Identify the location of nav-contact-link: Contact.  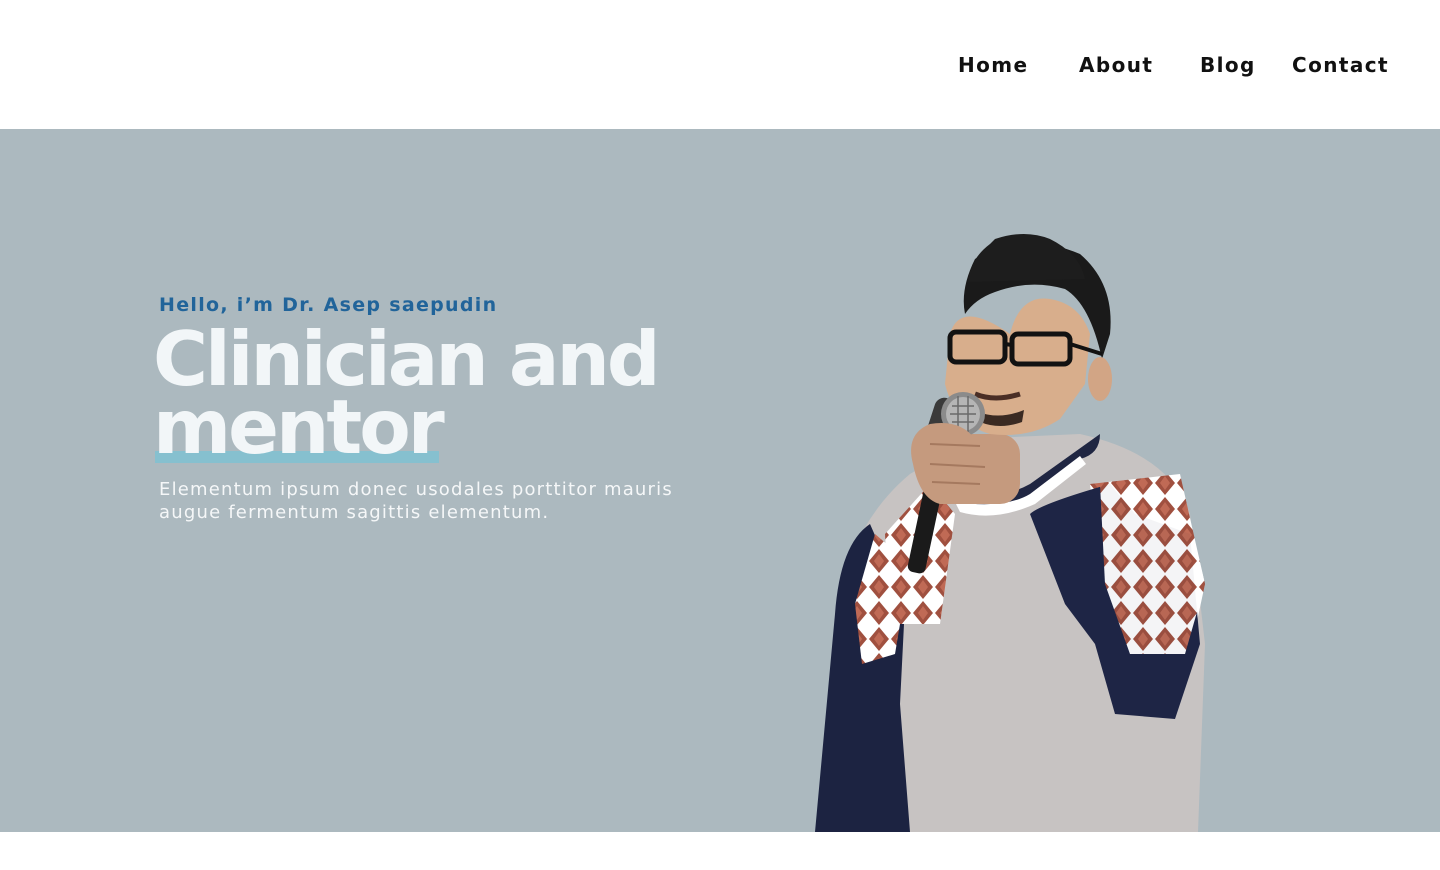
(1340, 65).